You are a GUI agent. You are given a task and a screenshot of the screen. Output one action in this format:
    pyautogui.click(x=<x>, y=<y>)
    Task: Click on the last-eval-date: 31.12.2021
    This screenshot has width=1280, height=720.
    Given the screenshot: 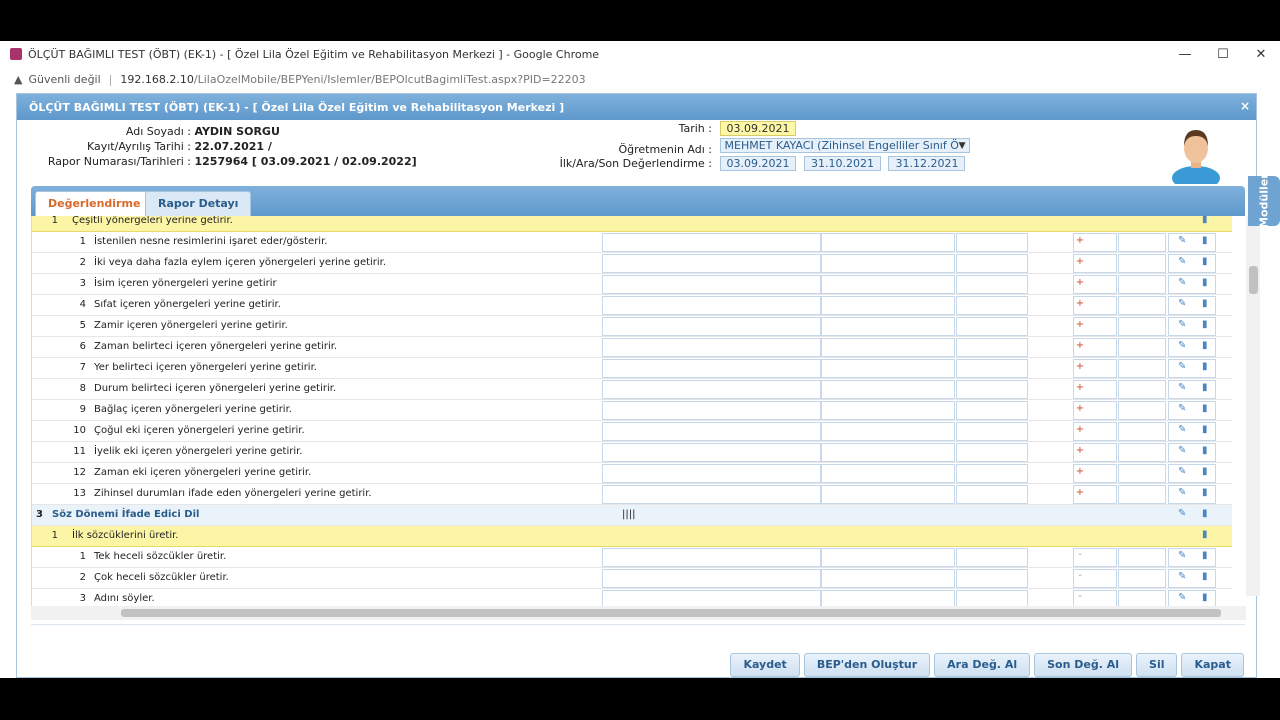 What is the action you would take?
    pyautogui.click(x=927, y=163)
    